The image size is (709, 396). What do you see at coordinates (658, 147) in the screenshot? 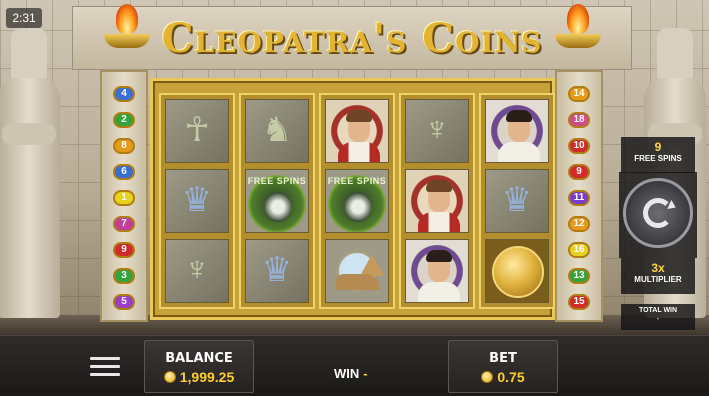
I see `free-spins-count: 9` at bounding box center [658, 147].